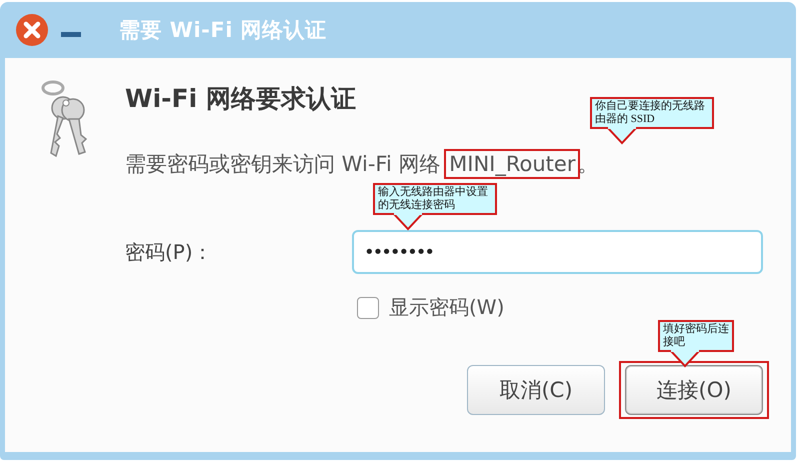  I want to click on checkbox-label: 显示密码(W), so click(446, 307).